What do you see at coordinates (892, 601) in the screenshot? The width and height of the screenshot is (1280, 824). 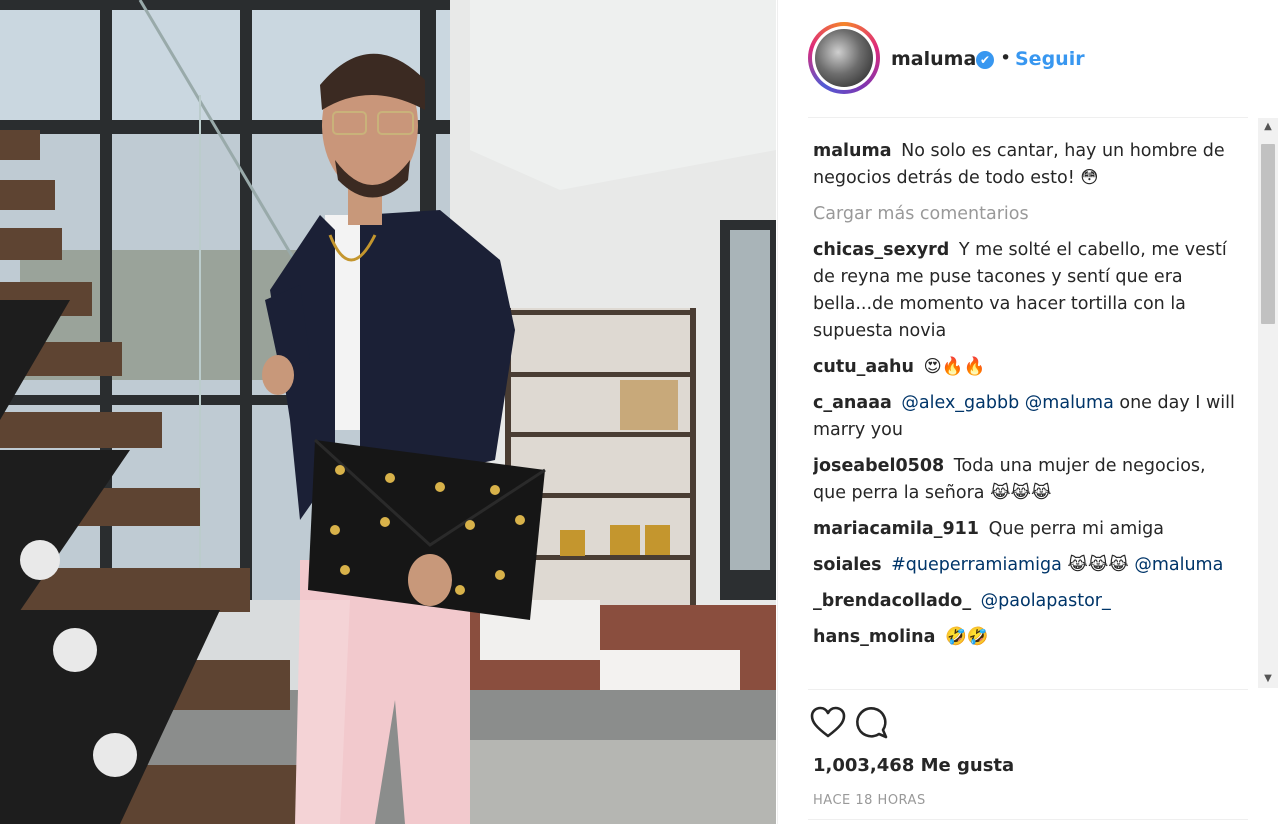 I see `comment-username: _brendacollado_` at bounding box center [892, 601].